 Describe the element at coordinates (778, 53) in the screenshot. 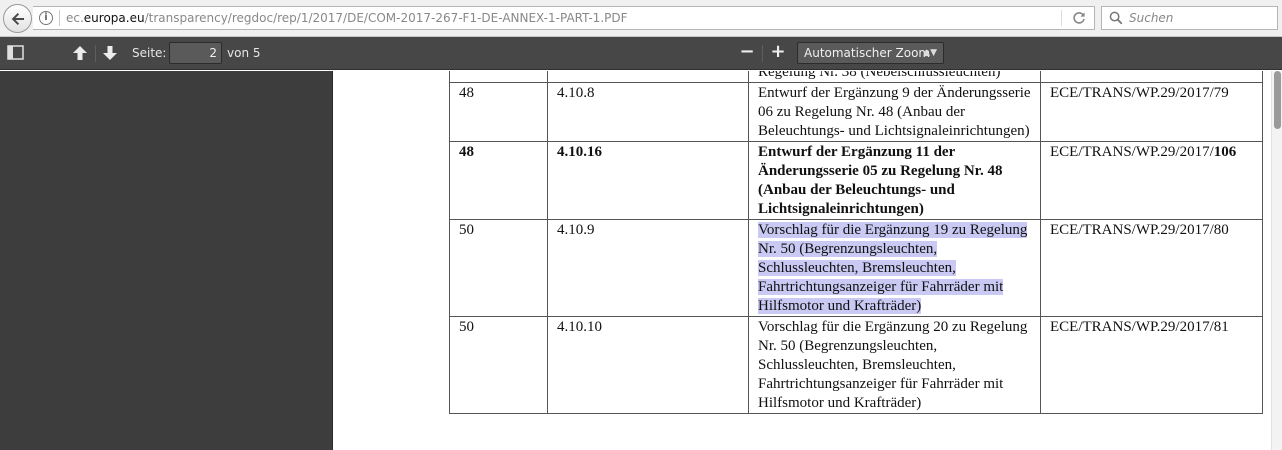

I see `zoom-in-button: +` at that location.